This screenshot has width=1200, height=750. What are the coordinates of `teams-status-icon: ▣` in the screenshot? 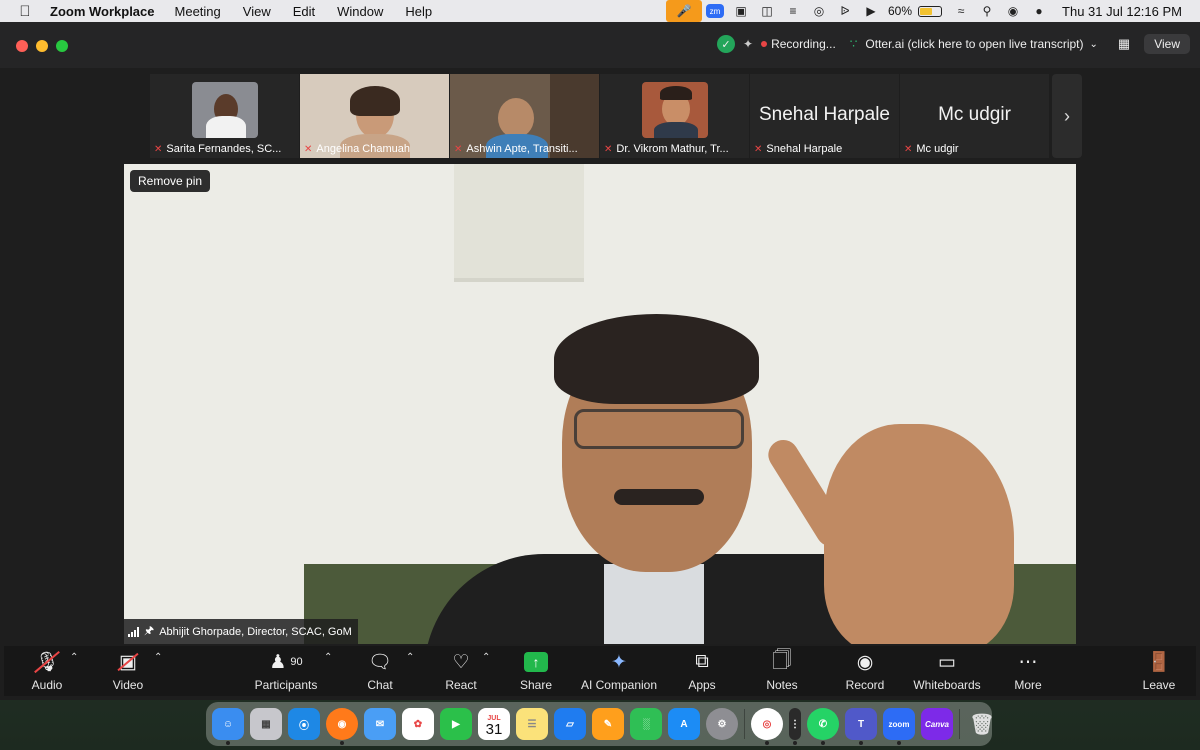 It's located at (741, 11).